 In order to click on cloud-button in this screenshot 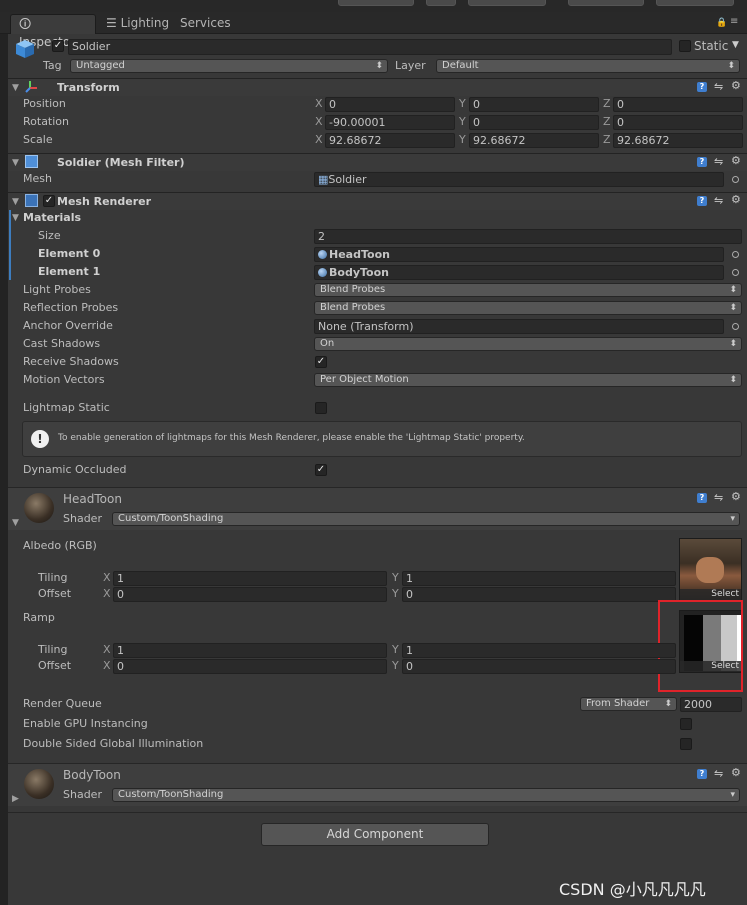, I will do `click(441, 3)`.